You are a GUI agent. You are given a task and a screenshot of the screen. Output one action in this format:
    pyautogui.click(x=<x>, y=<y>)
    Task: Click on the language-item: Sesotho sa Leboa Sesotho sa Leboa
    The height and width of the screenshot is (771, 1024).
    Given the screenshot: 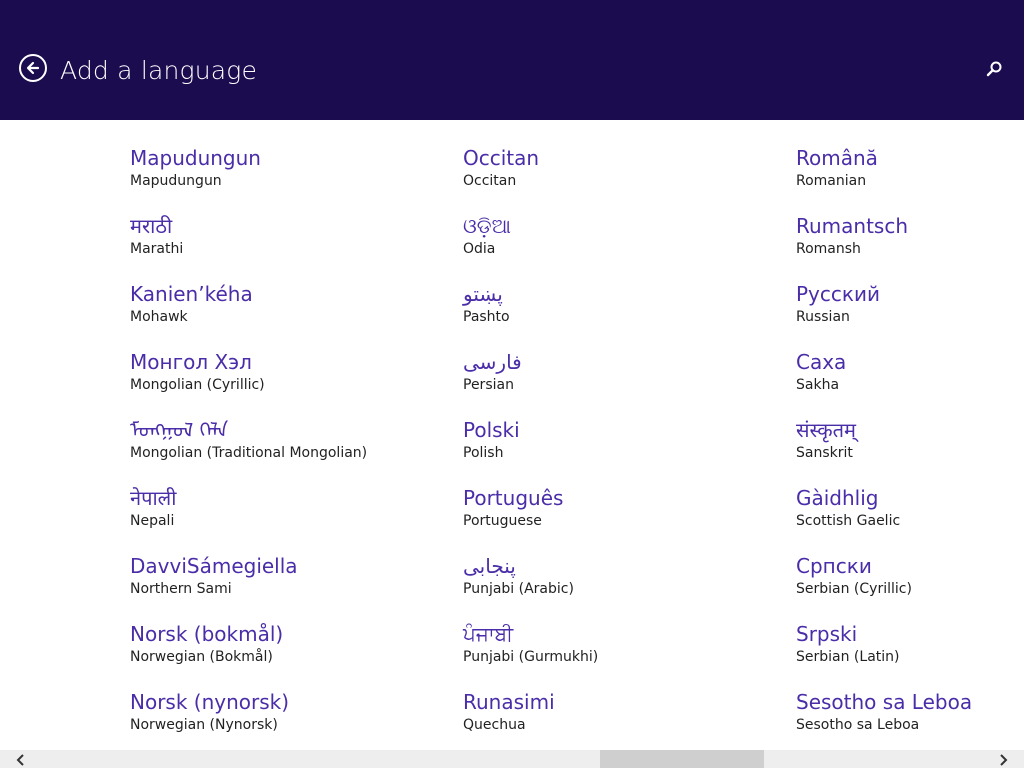 What is the action you would take?
    pyautogui.click(x=910, y=712)
    